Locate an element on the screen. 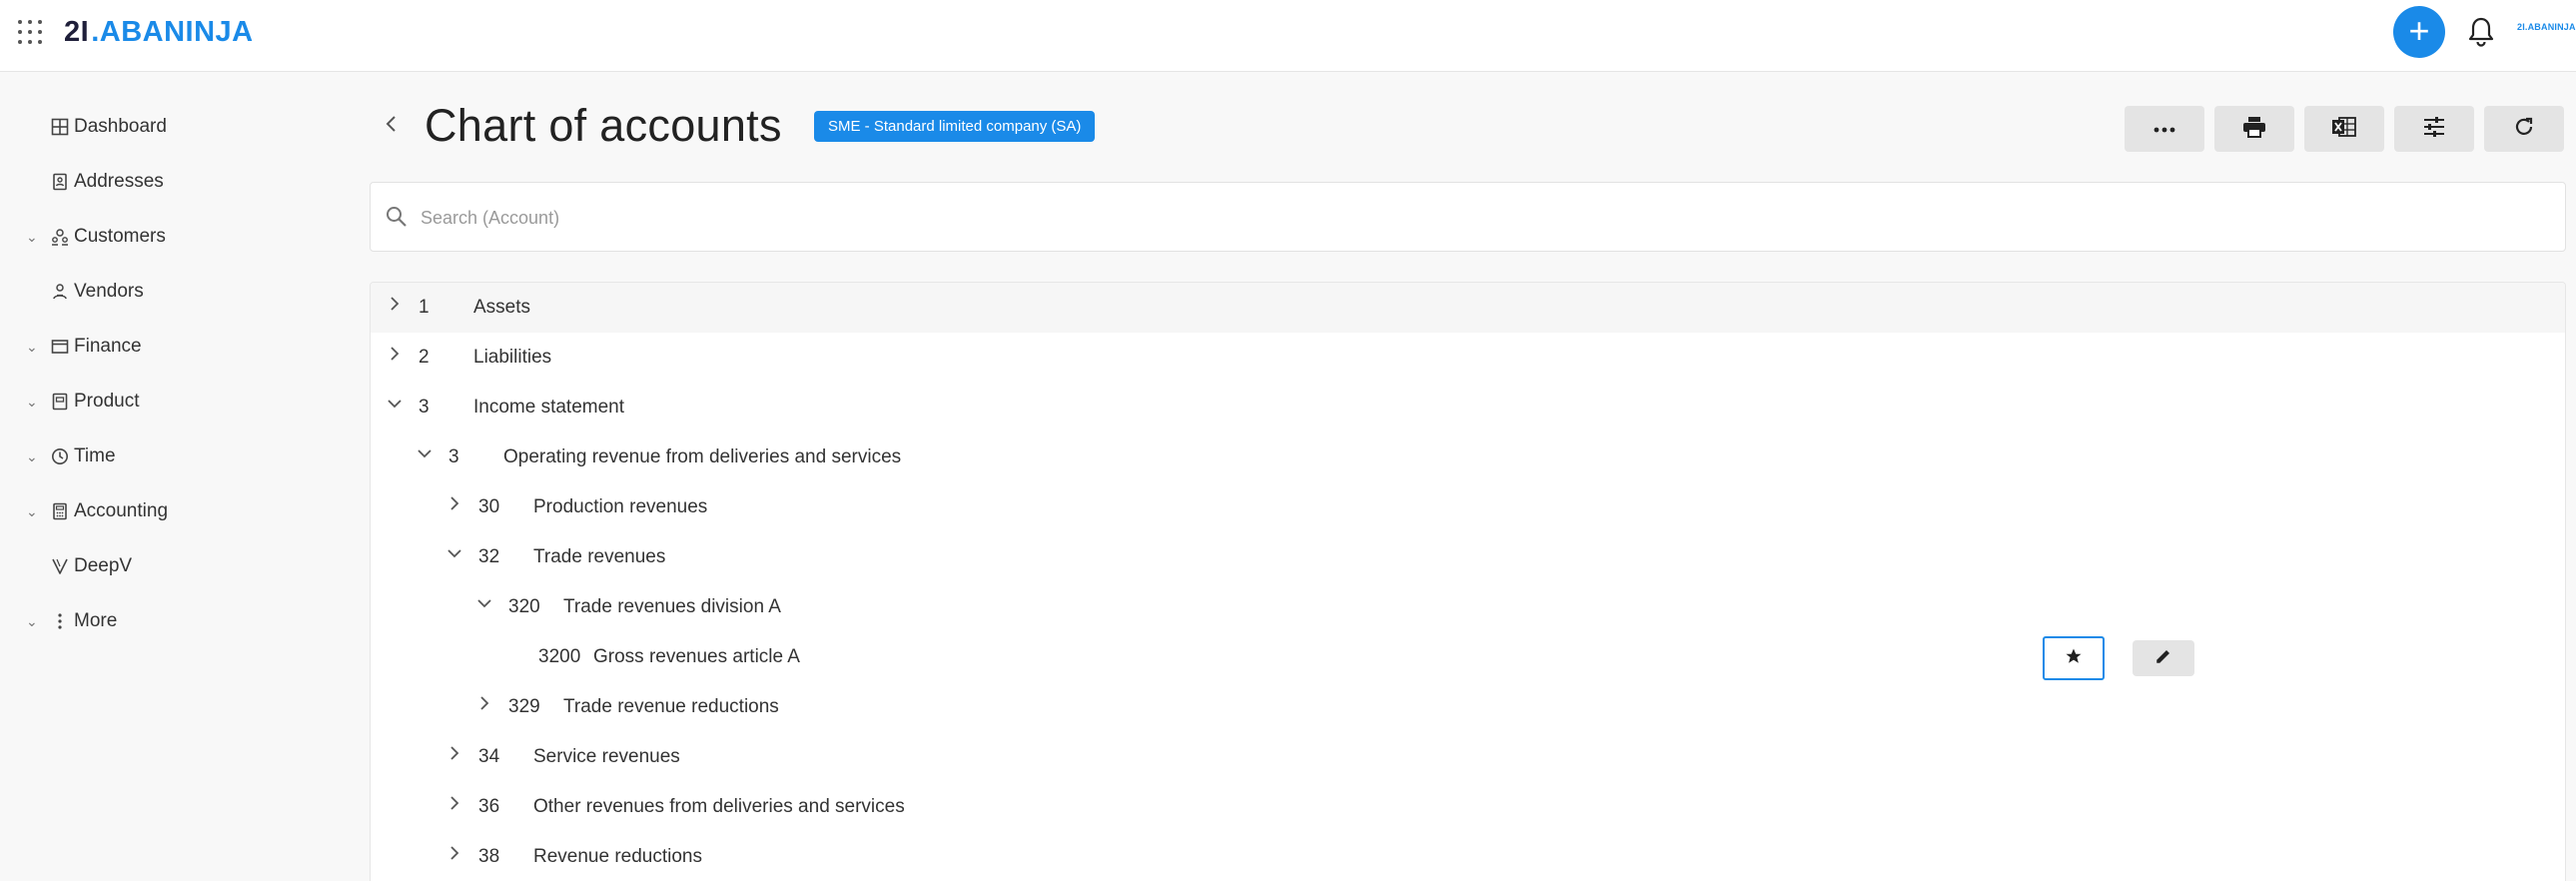 The height and width of the screenshot is (881, 2576). sidebar-item-time: ⌄ Time is located at coordinates (165, 456).